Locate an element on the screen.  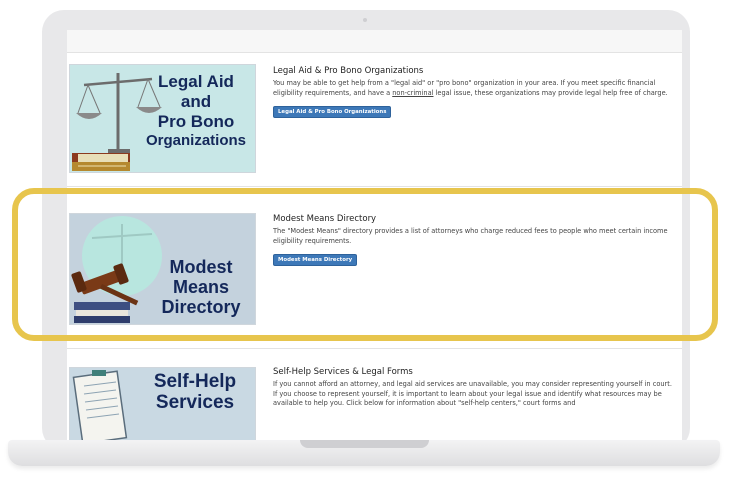
thumb-line: Legal Aid is located at coordinates (196, 81).